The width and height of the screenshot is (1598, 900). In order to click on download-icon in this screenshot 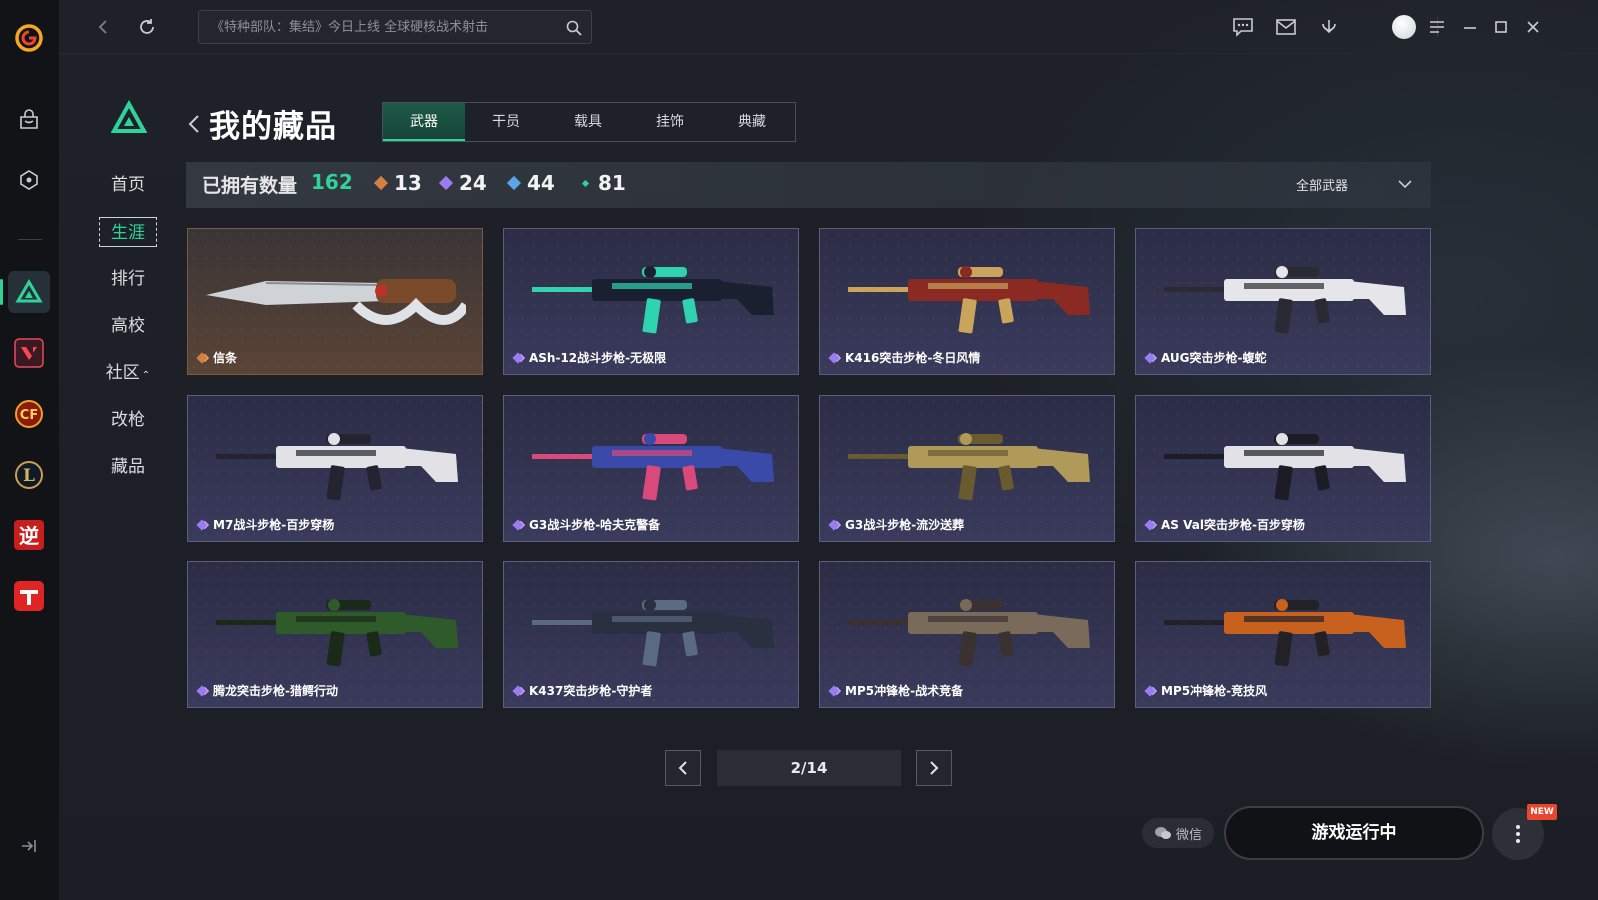, I will do `click(1329, 27)`.